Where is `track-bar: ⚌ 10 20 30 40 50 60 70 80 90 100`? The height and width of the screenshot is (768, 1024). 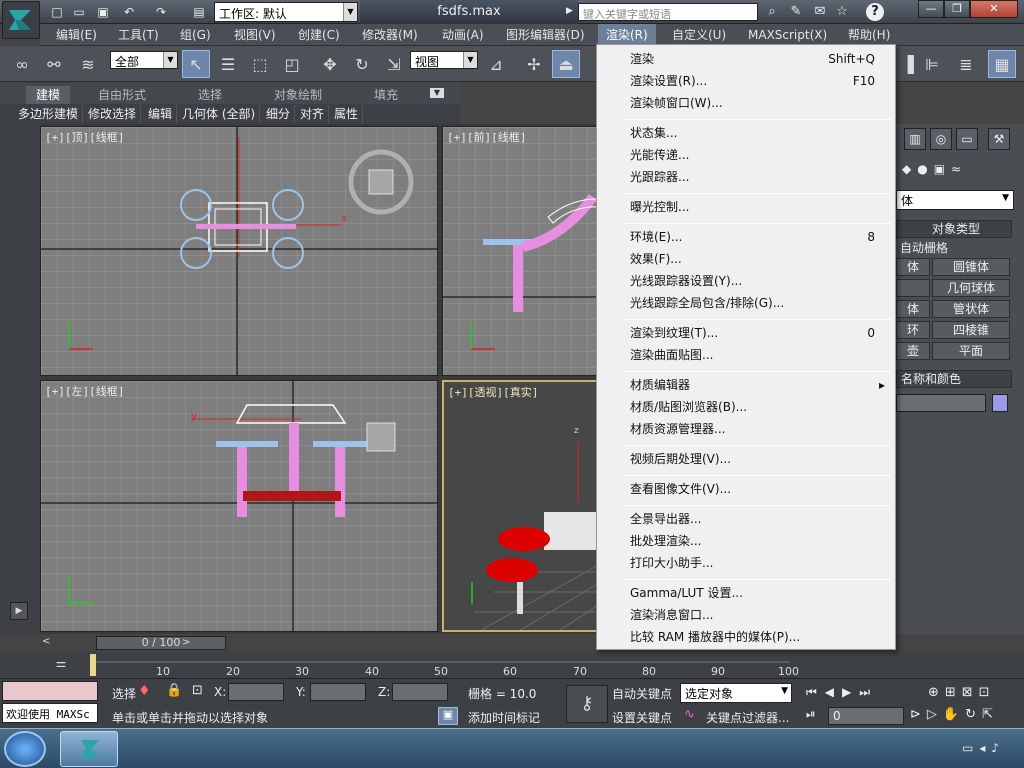
track-bar: ⚌ 10 20 30 40 50 60 70 80 90 100 is located at coordinates (512, 665).